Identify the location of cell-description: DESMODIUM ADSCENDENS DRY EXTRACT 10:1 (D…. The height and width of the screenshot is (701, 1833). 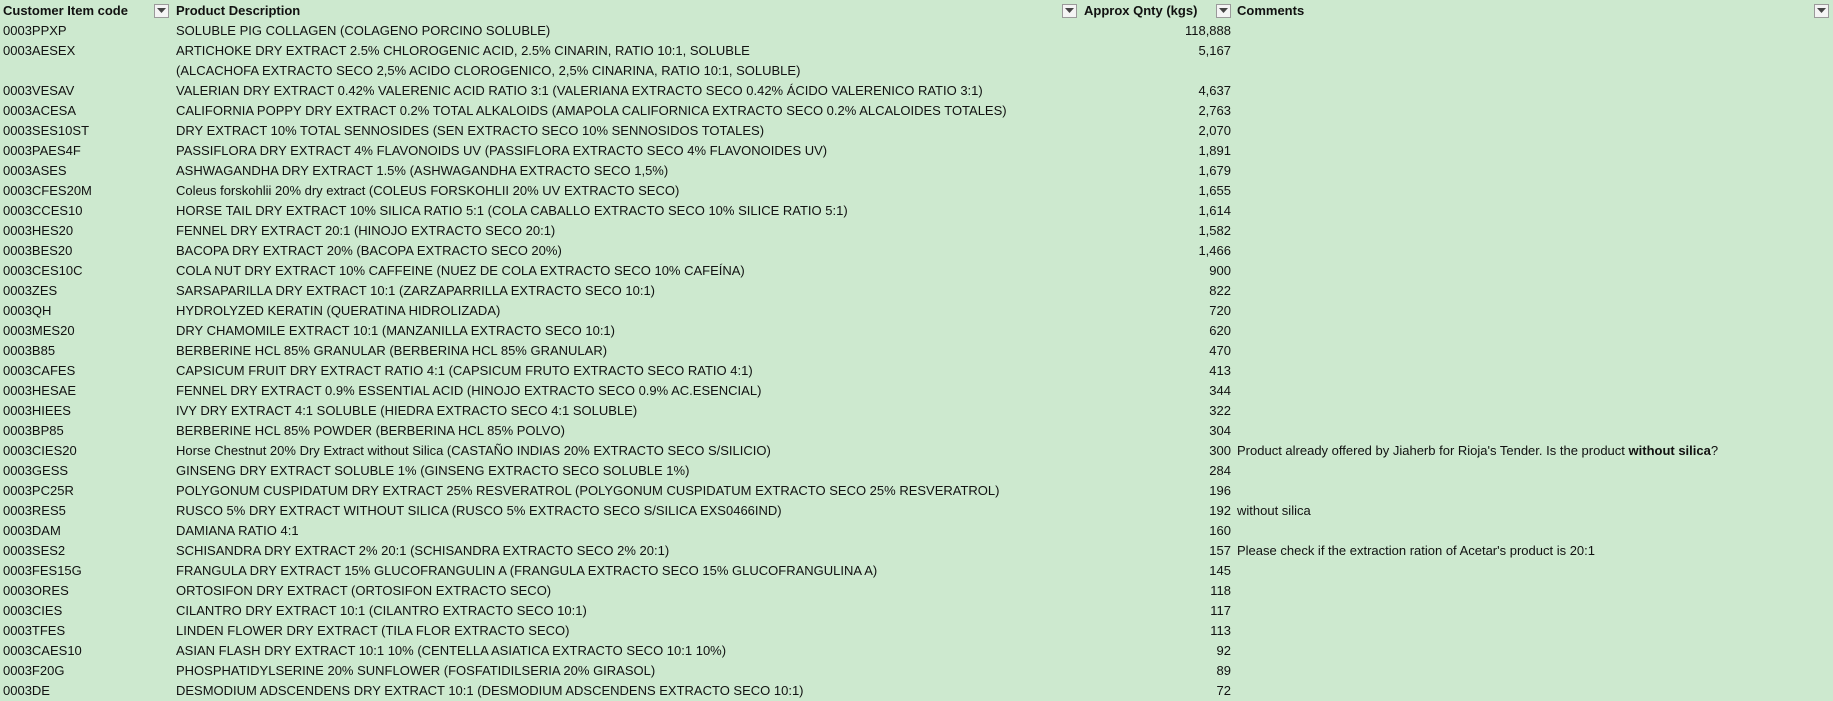
(627, 691).